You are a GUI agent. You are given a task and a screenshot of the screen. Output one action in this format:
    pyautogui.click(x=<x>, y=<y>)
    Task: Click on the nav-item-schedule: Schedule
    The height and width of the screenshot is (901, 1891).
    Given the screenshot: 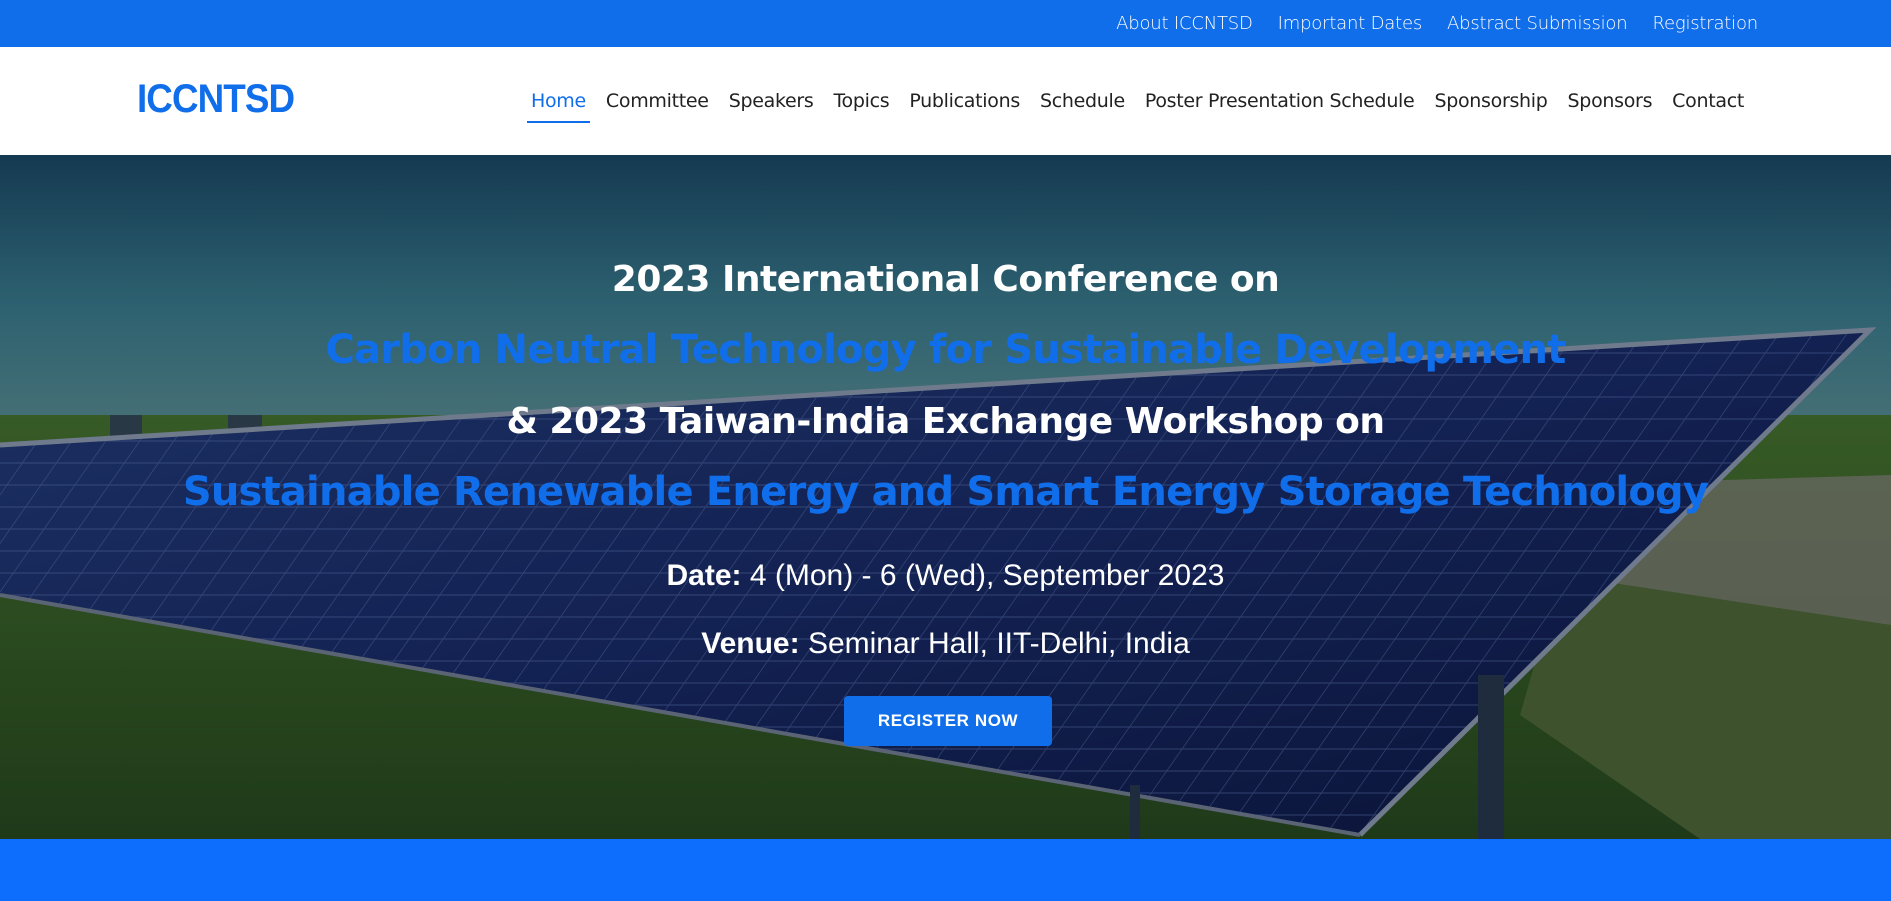 What is the action you would take?
    pyautogui.click(x=1082, y=101)
    